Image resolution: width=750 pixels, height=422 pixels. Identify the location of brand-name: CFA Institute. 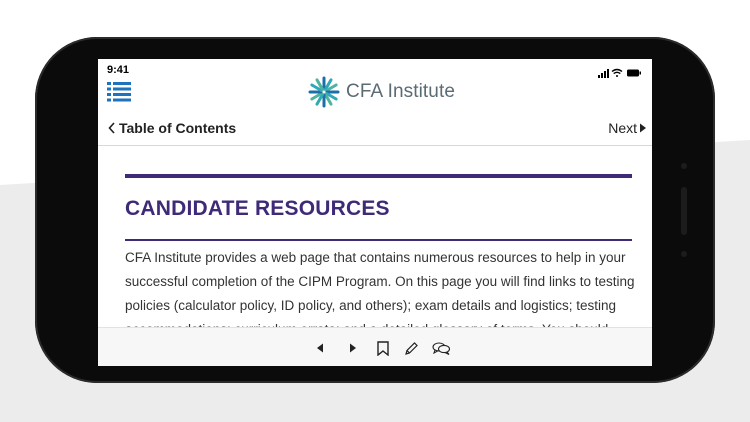
(401, 91).